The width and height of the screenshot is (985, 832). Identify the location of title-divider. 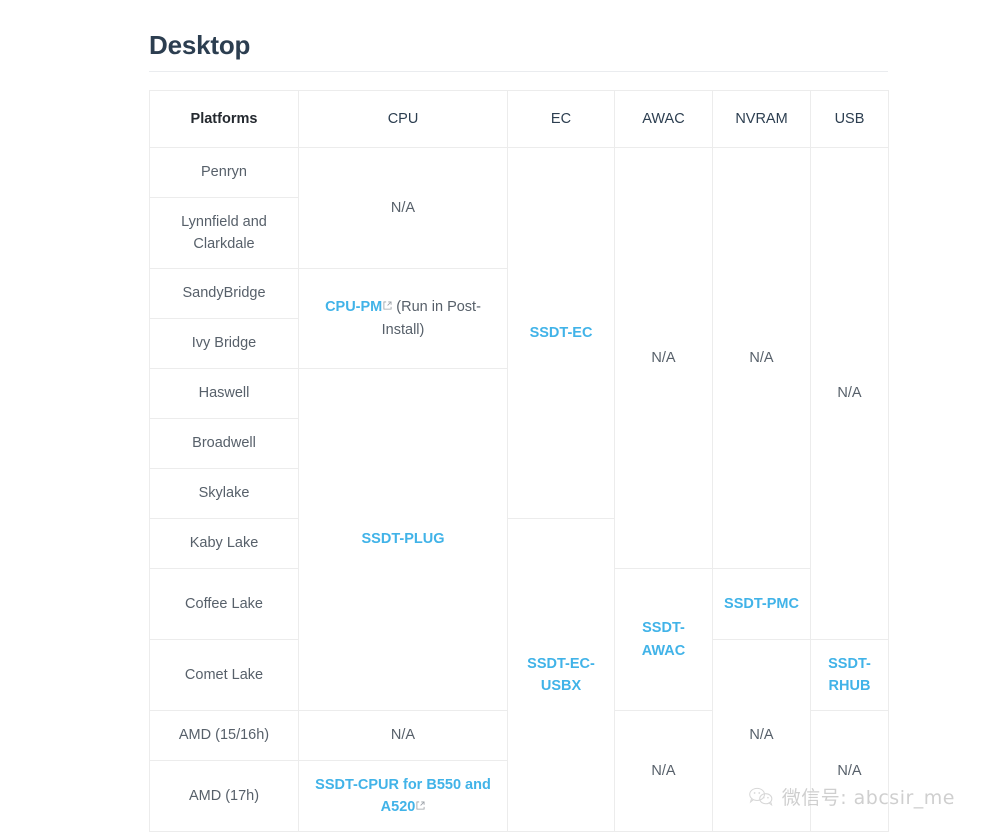
(518, 72).